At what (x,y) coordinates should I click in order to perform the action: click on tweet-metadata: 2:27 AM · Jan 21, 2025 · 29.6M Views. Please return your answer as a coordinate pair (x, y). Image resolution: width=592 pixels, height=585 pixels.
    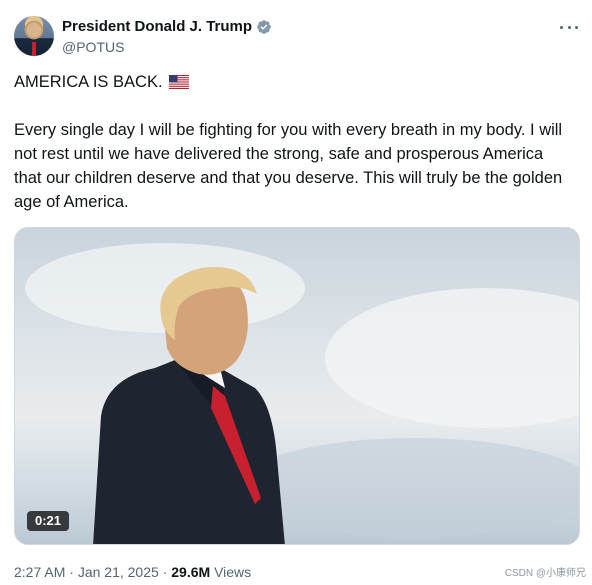
    Looking at the image, I should click on (132, 572).